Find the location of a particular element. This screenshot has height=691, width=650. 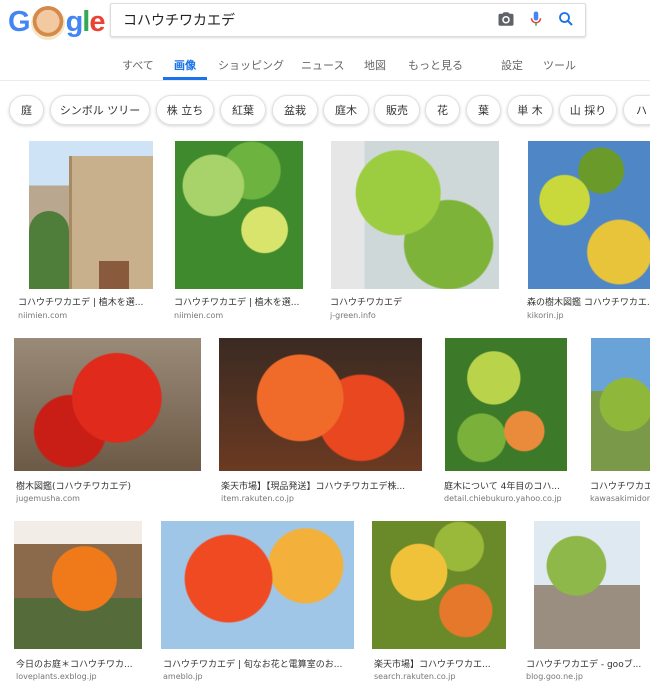

google-doodle-logo: Ggle is located at coordinates (56, 22).